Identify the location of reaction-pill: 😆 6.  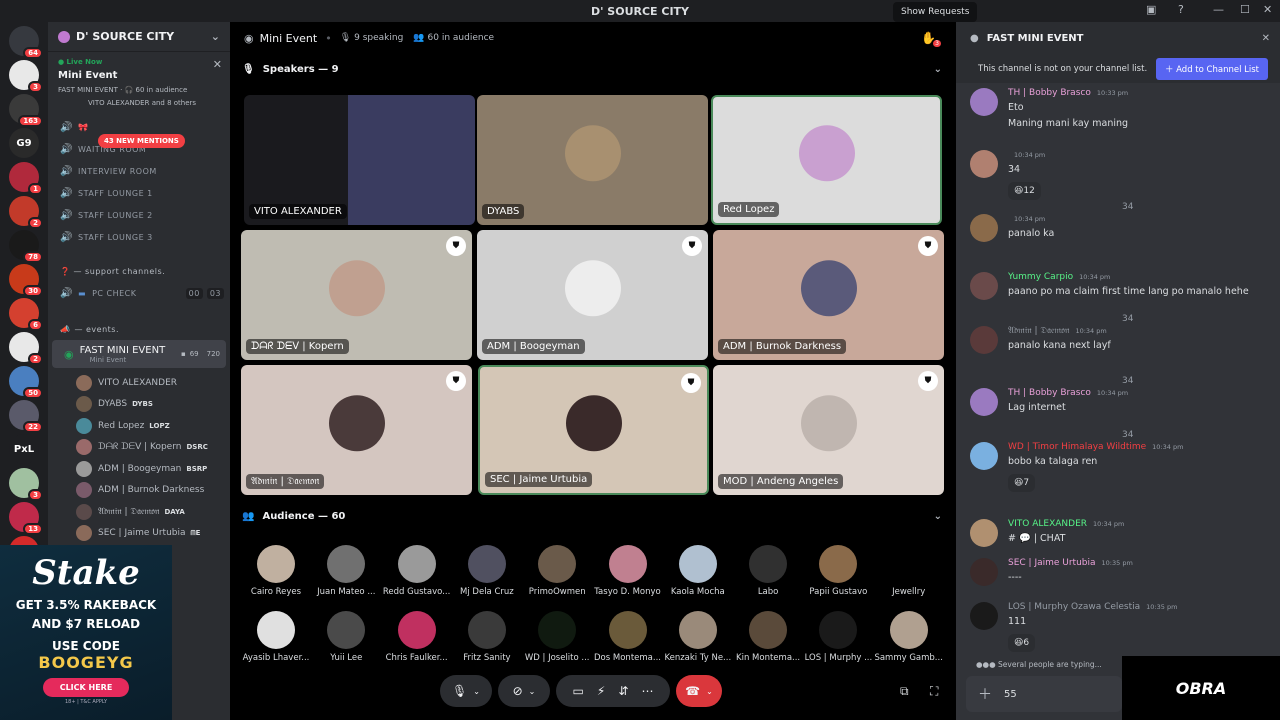
(1022, 643).